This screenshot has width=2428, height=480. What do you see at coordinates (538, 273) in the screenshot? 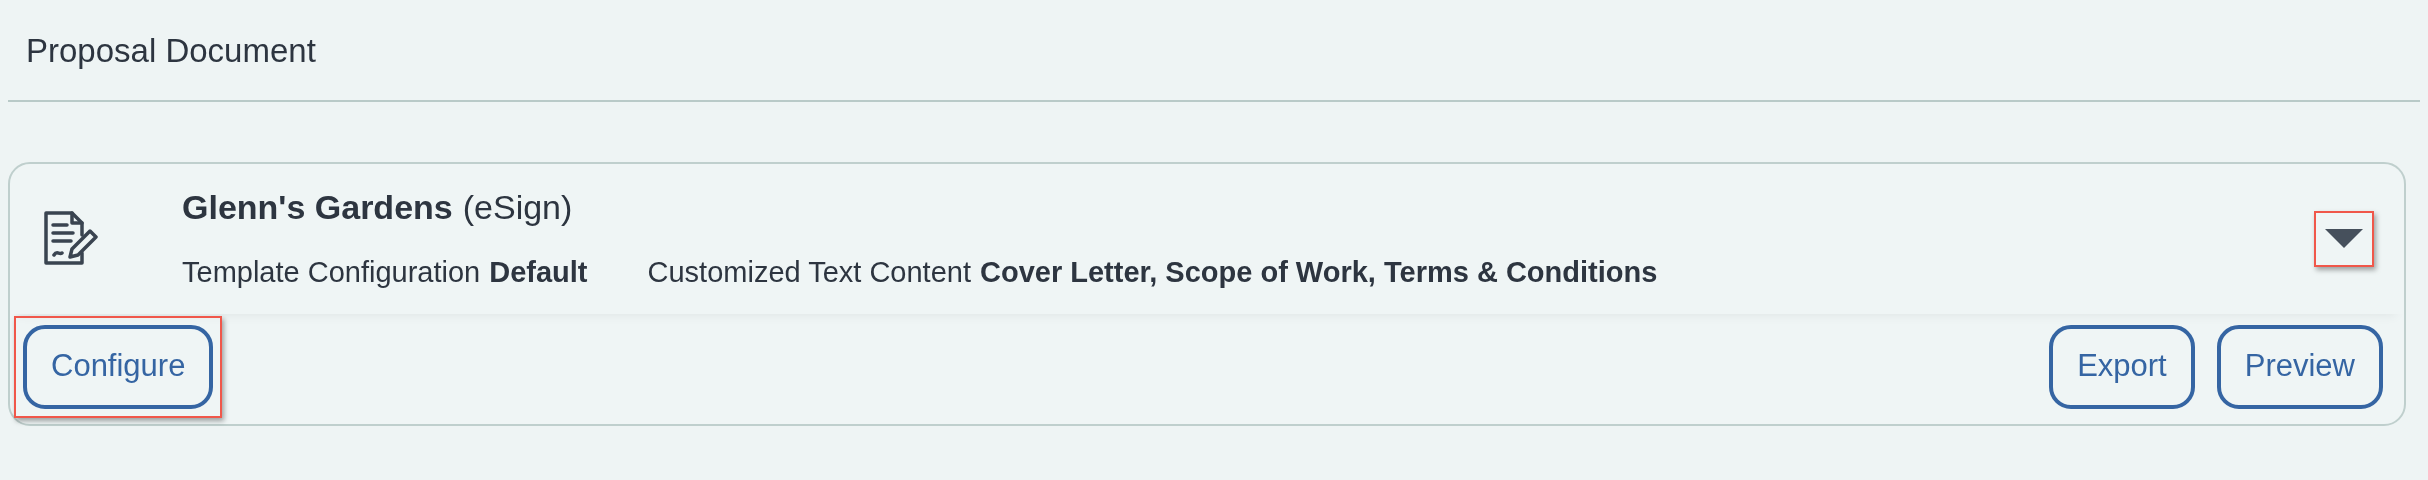
I see `detail-value: Default` at bounding box center [538, 273].